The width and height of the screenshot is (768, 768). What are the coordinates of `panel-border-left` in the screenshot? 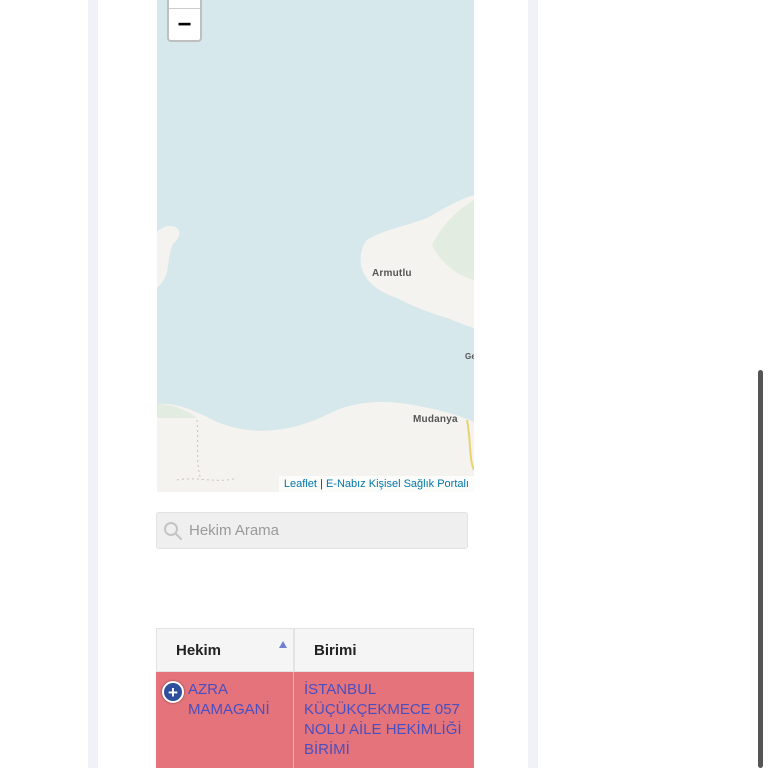 It's located at (93, 384).